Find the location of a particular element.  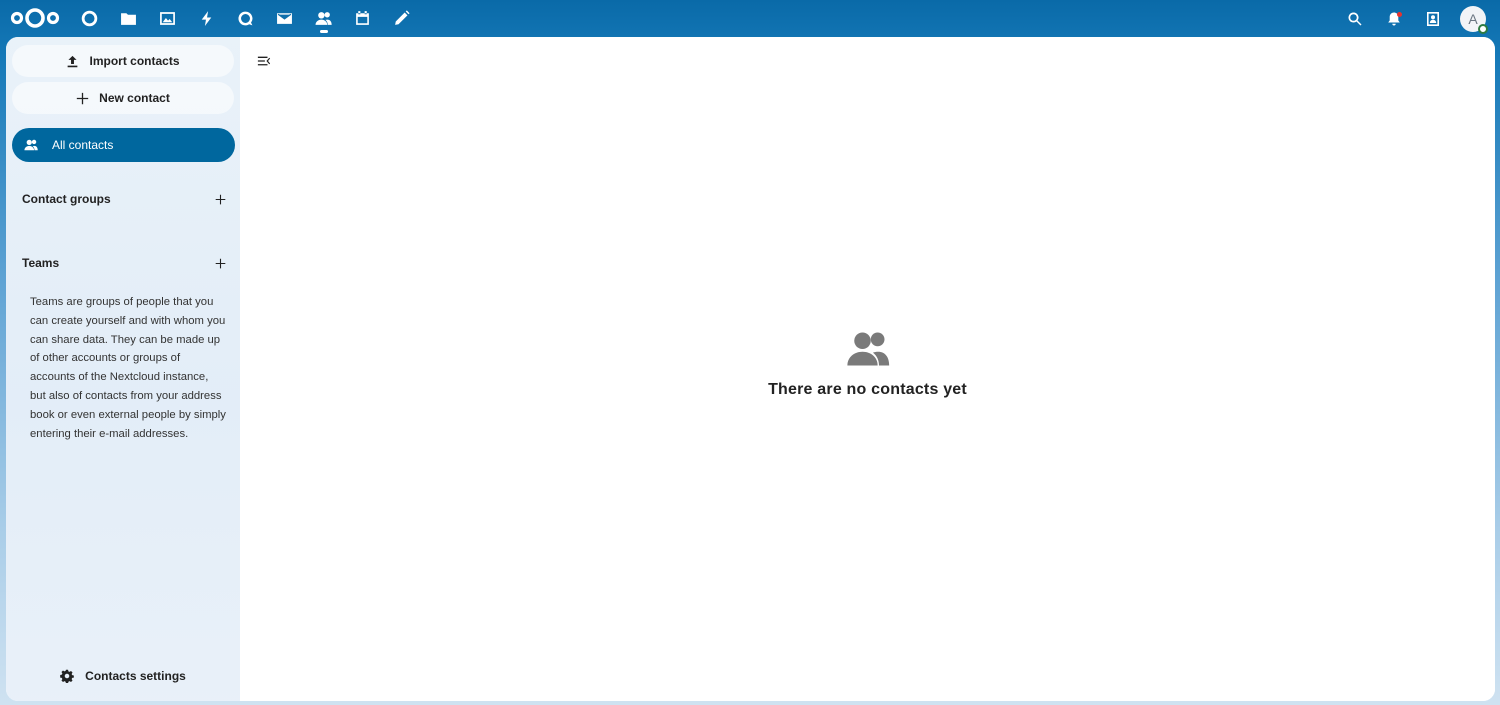

activity-icon is located at coordinates (206, 18).